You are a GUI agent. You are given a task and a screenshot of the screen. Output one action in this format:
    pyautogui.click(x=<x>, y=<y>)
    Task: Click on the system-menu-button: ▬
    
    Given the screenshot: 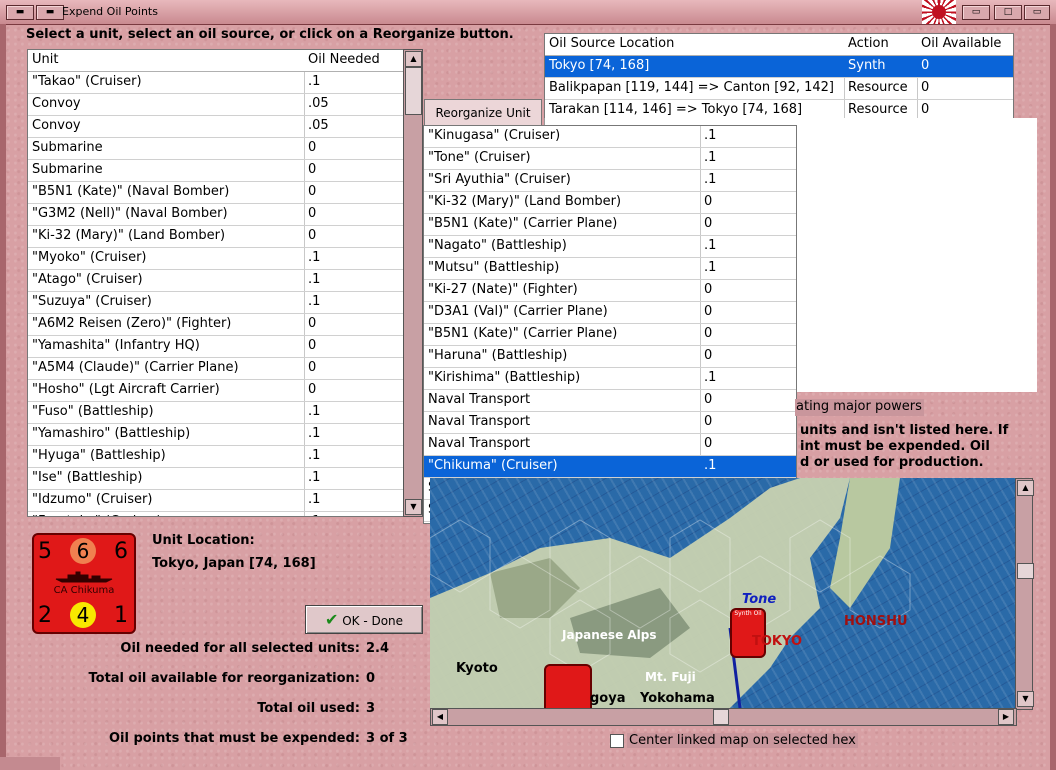 What is the action you would take?
    pyautogui.click(x=20, y=12)
    